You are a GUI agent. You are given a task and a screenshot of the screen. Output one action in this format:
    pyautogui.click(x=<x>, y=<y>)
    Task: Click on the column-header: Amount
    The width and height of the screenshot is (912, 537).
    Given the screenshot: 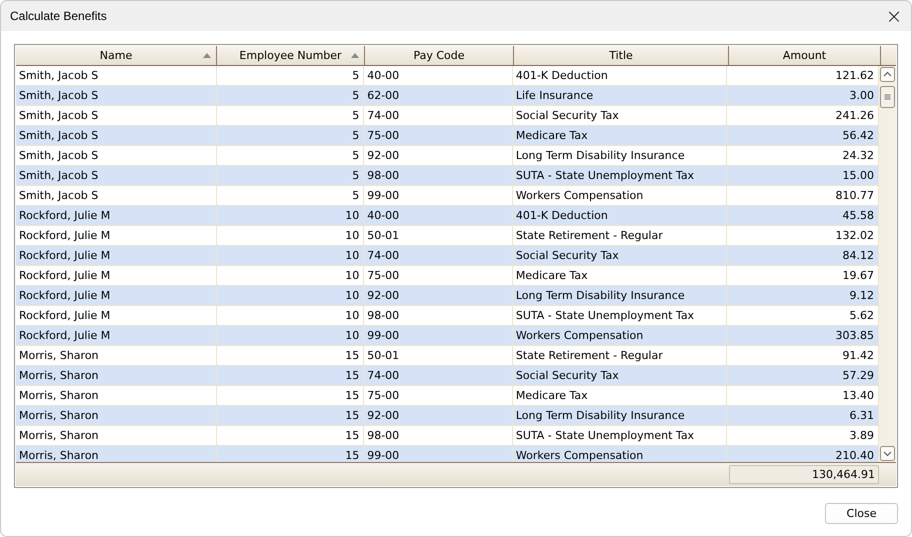 What is the action you would take?
    pyautogui.click(x=805, y=55)
    